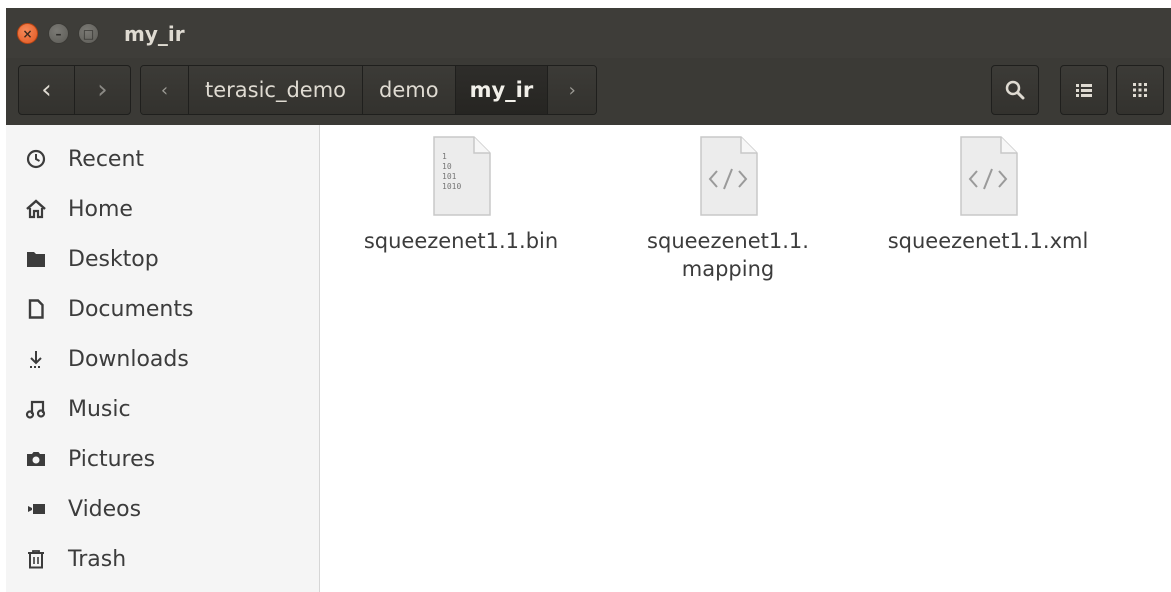 Image resolution: width=1171 pixels, height=592 pixels. What do you see at coordinates (163, 559) in the screenshot?
I see `sidebar-item-trash: Trash` at bounding box center [163, 559].